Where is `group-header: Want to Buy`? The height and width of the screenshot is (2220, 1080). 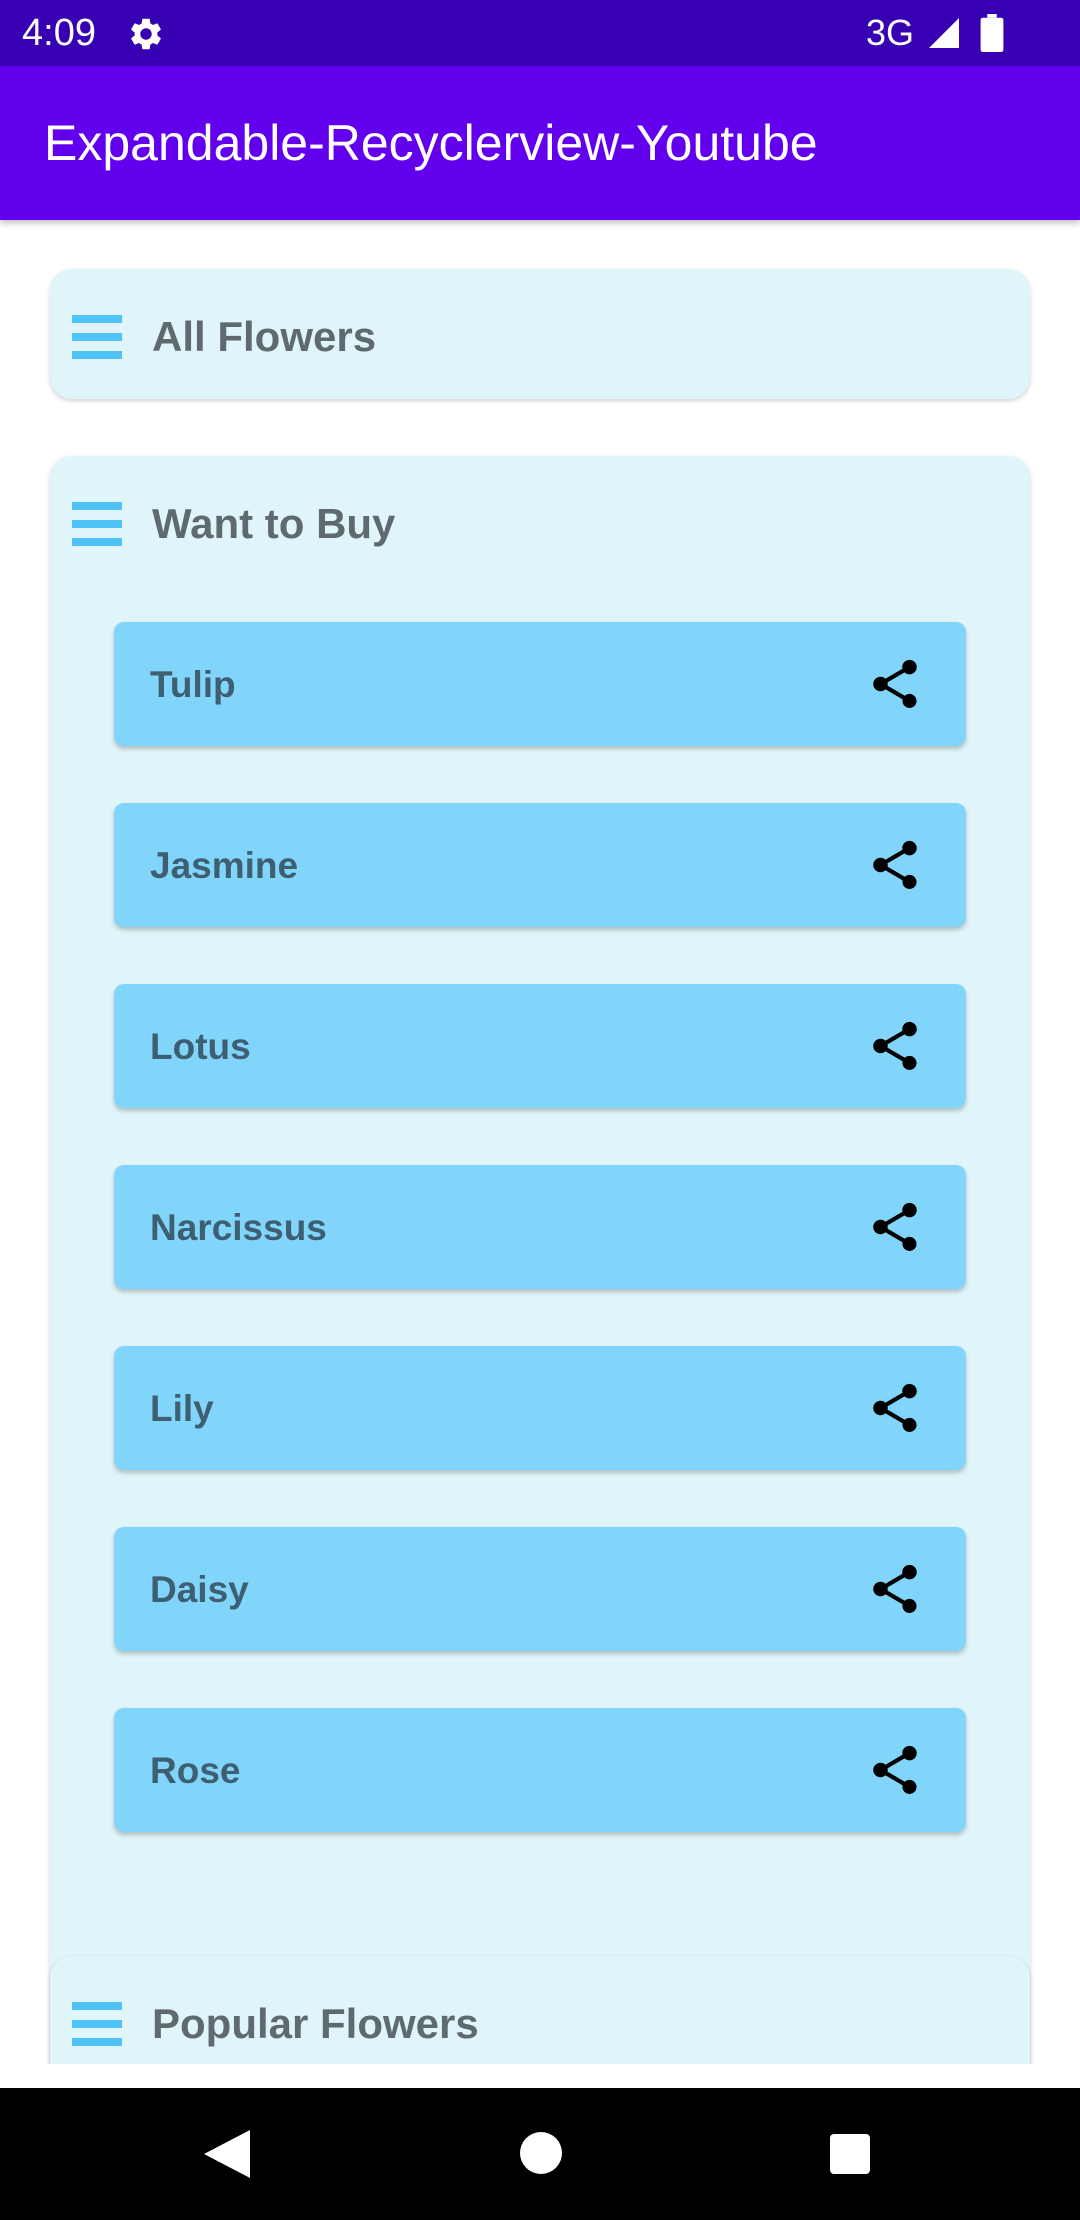 group-header: Want to Buy is located at coordinates (540, 521).